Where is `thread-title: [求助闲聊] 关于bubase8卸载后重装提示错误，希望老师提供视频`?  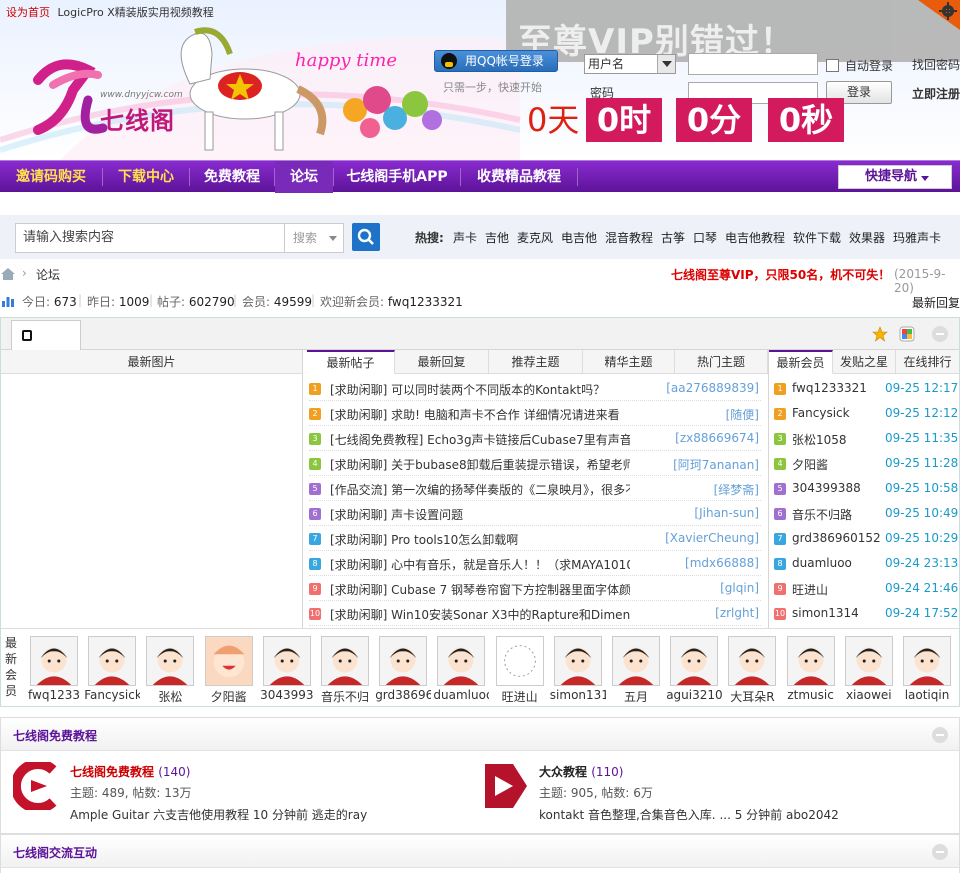 thread-title: [求助闲聊] 关于bubase8卸载后重装提示错误，希望老师提供视频 is located at coordinates (480, 464).